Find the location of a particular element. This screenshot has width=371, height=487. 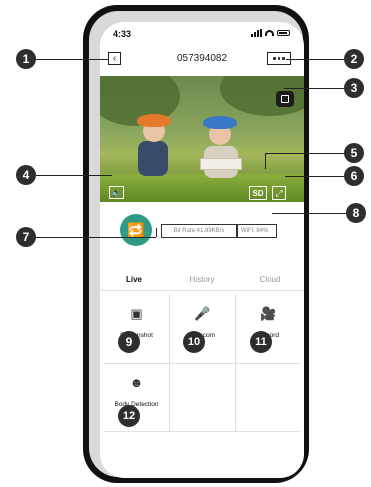

callout-5: 5 is located at coordinates (354, 153).